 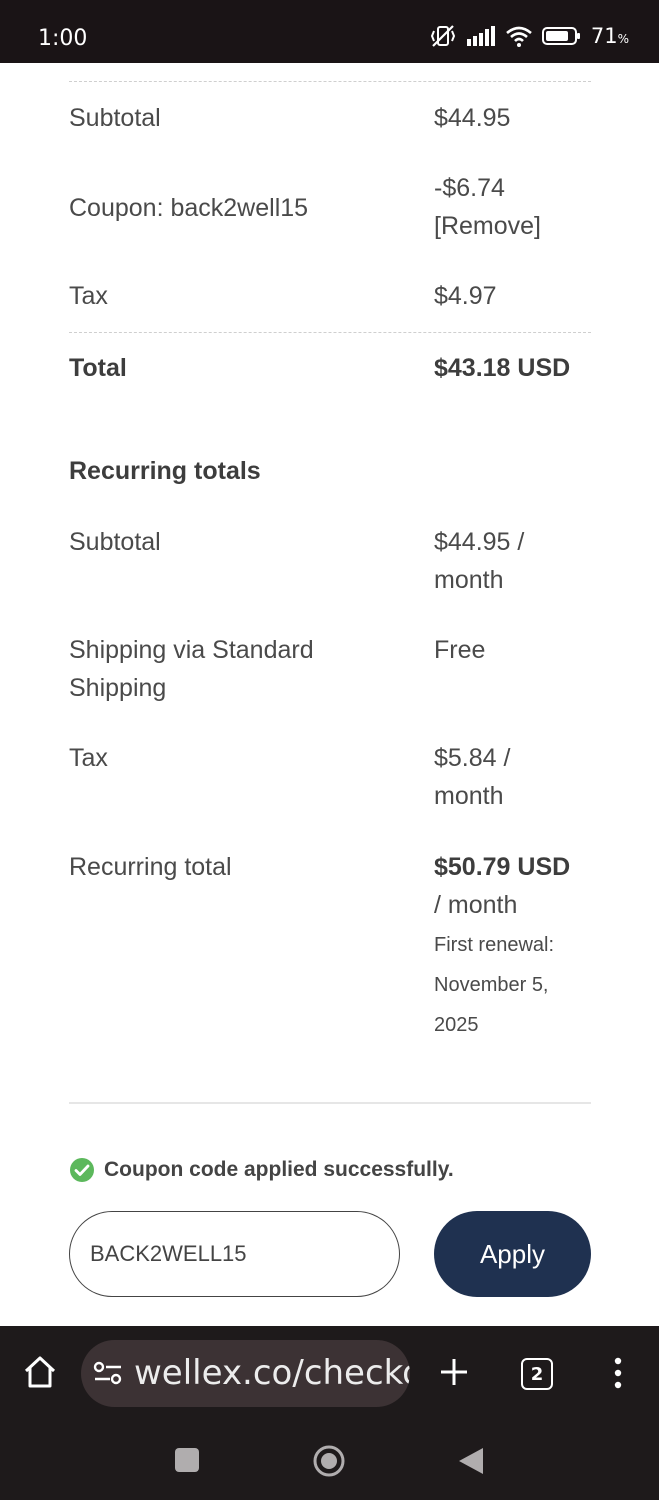 What do you see at coordinates (618, 1373) in the screenshot?
I see `more-menu-icon` at bounding box center [618, 1373].